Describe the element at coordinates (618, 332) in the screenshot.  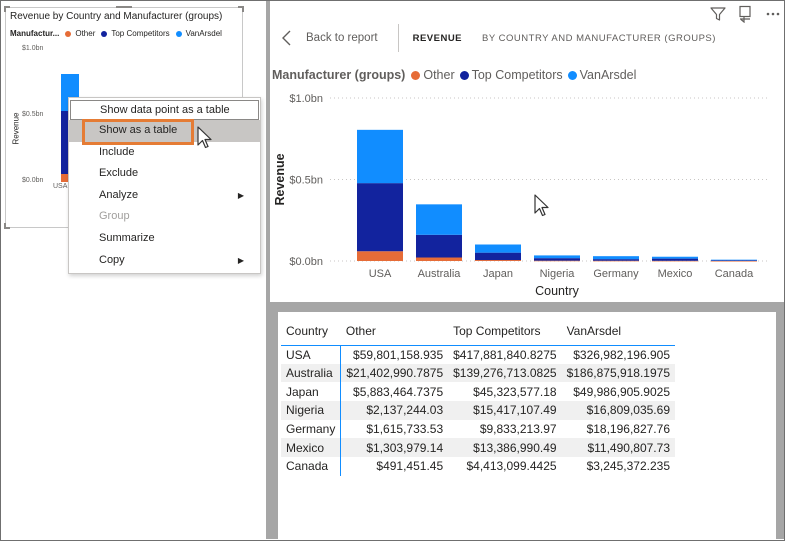
I see `column-header-vanarsdel: VanArsdel` at that location.